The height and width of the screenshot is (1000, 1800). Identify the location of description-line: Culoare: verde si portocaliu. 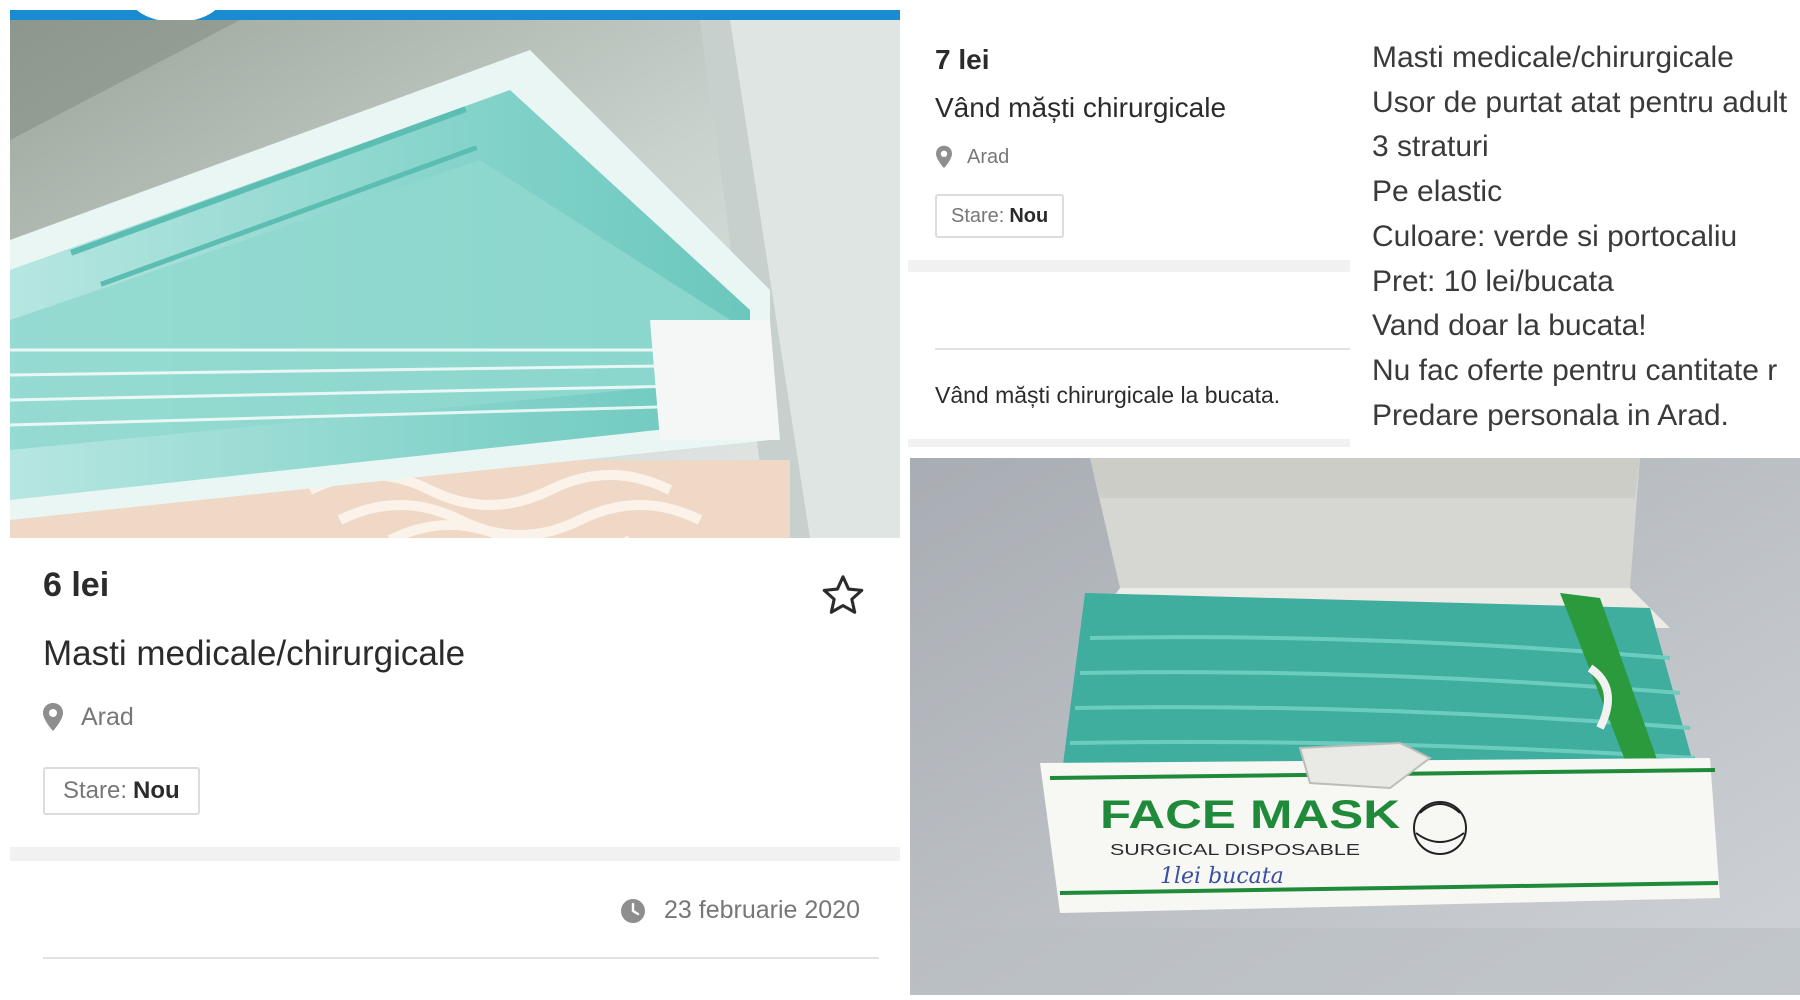
(1555, 236).